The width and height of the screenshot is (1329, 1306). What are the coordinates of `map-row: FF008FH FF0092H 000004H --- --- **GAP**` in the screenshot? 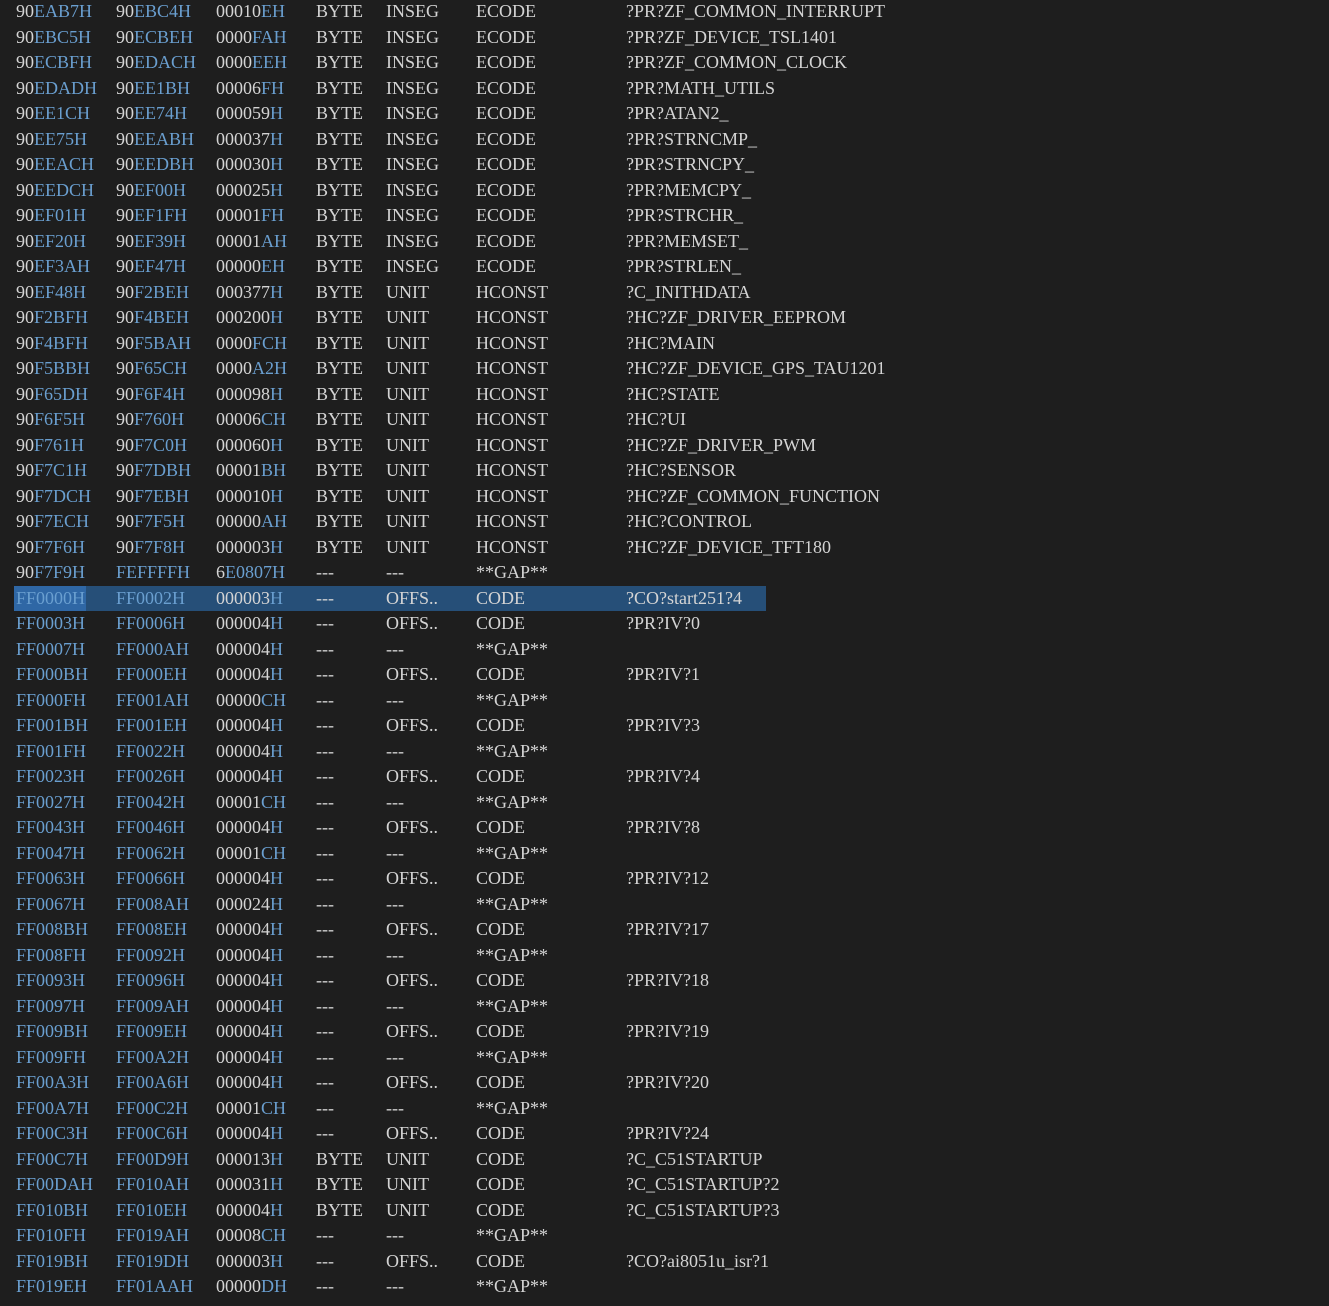 It's located at (664, 956).